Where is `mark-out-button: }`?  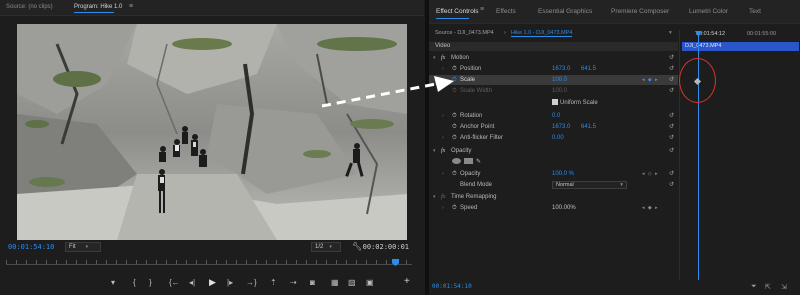 mark-out-button: } is located at coordinates (150, 282).